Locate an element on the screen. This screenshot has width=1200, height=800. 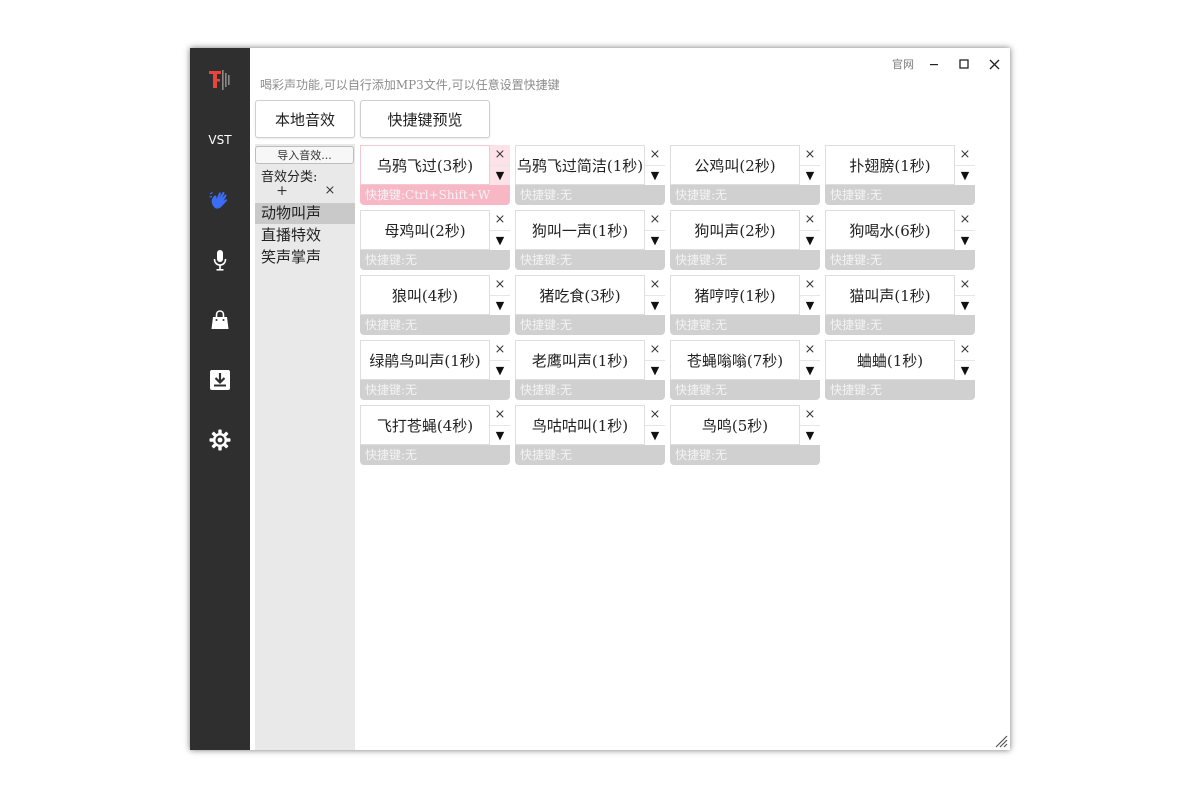
sound-play-button: 狗叫声(2秒) is located at coordinates (735, 230).